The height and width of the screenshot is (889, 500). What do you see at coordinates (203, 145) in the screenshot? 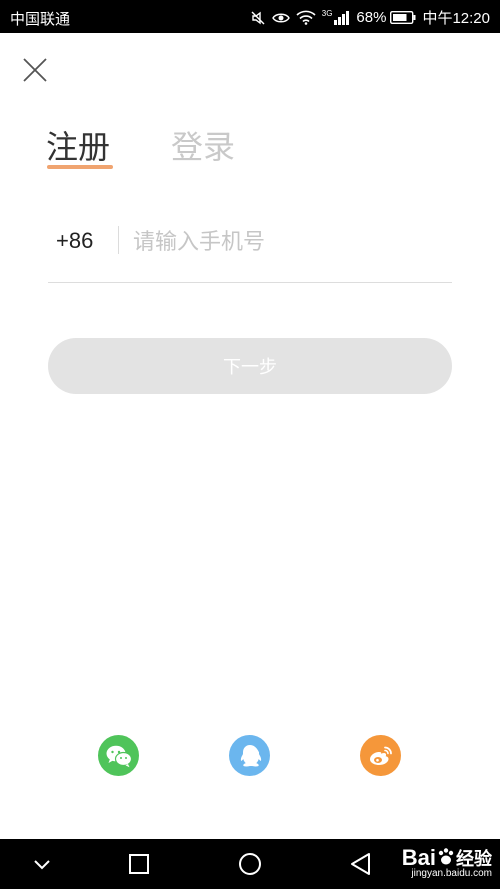
I see `tab-login: 登录` at bounding box center [203, 145].